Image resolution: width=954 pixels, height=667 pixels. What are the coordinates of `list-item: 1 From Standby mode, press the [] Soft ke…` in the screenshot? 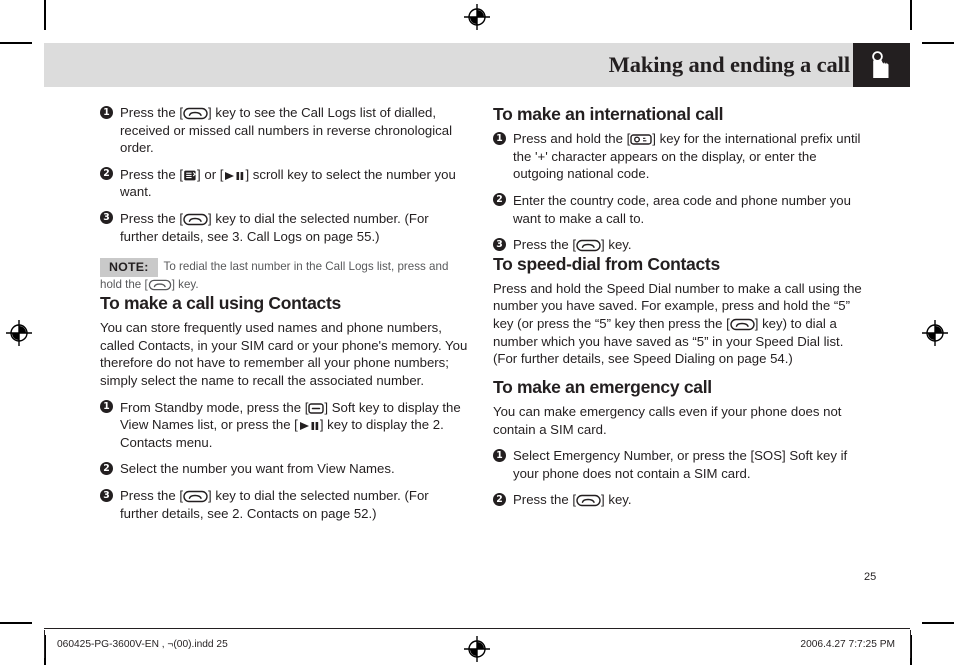 It's located at (285, 425).